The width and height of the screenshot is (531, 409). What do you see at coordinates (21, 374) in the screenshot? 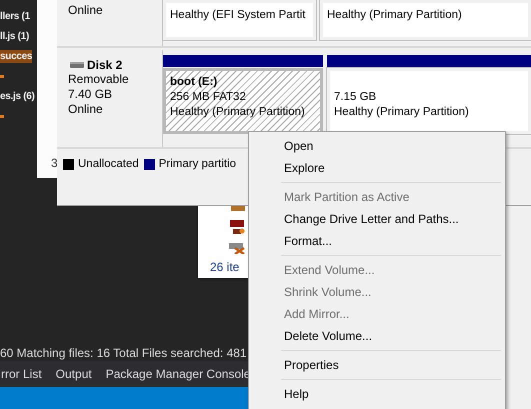
I see `panel-tab: rror List` at bounding box center [21, 374].